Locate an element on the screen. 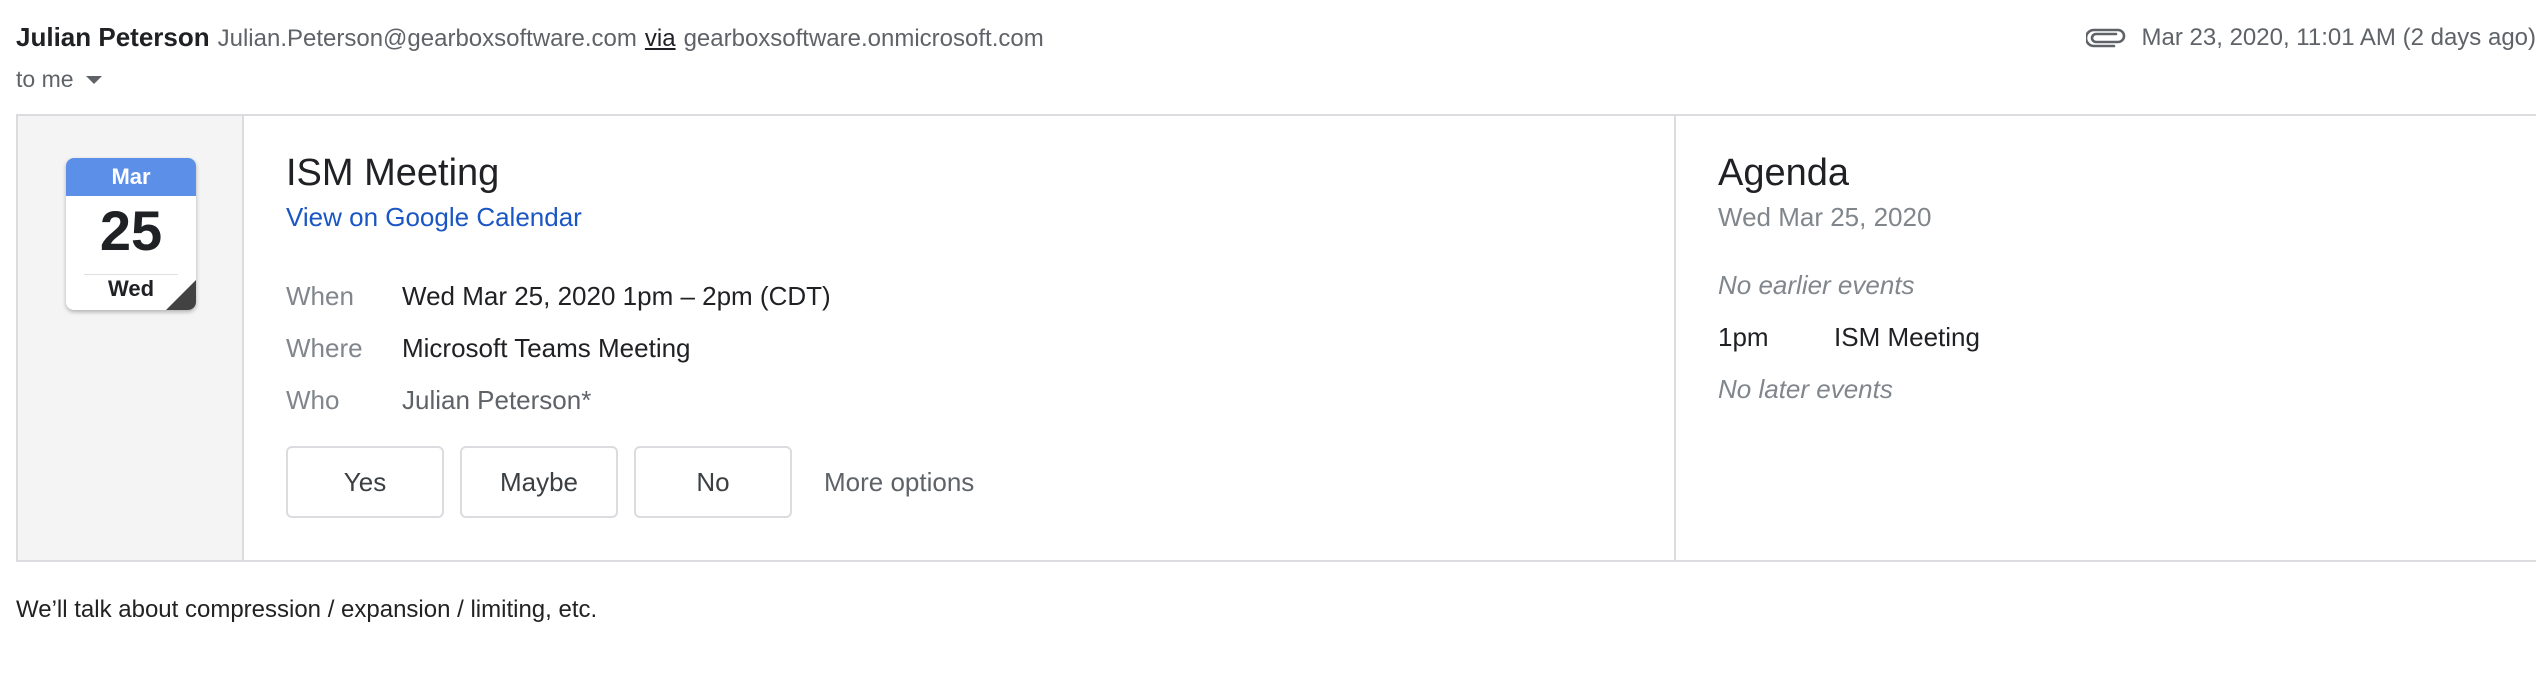 Image resolution: width=2536 pixels, height=694 pixels. agenda-event-time: 1pm is located at coordinates (1743, 337).